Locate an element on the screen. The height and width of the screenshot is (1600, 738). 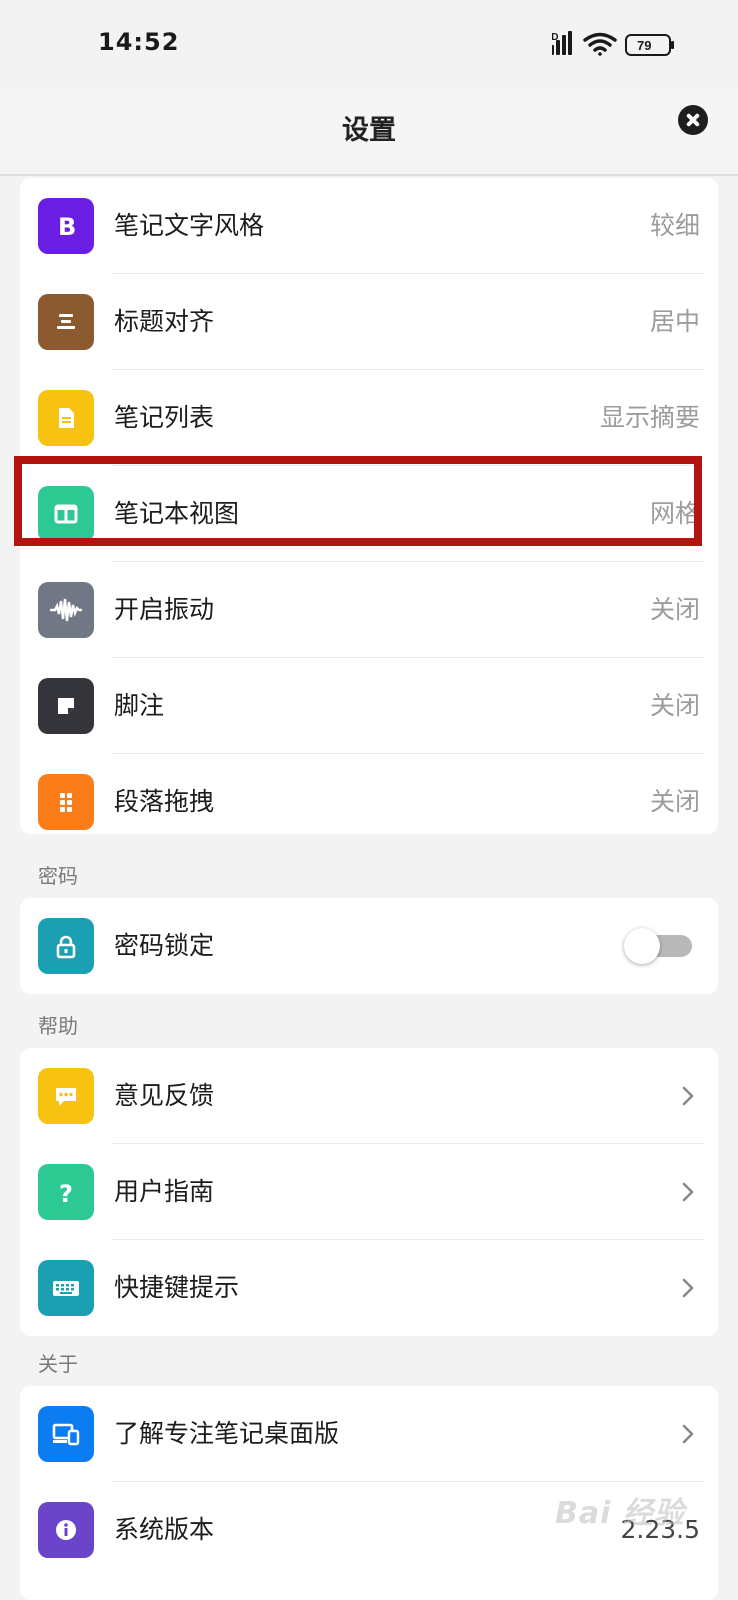
page-title: 设置 is located at coordinates (369, 130).